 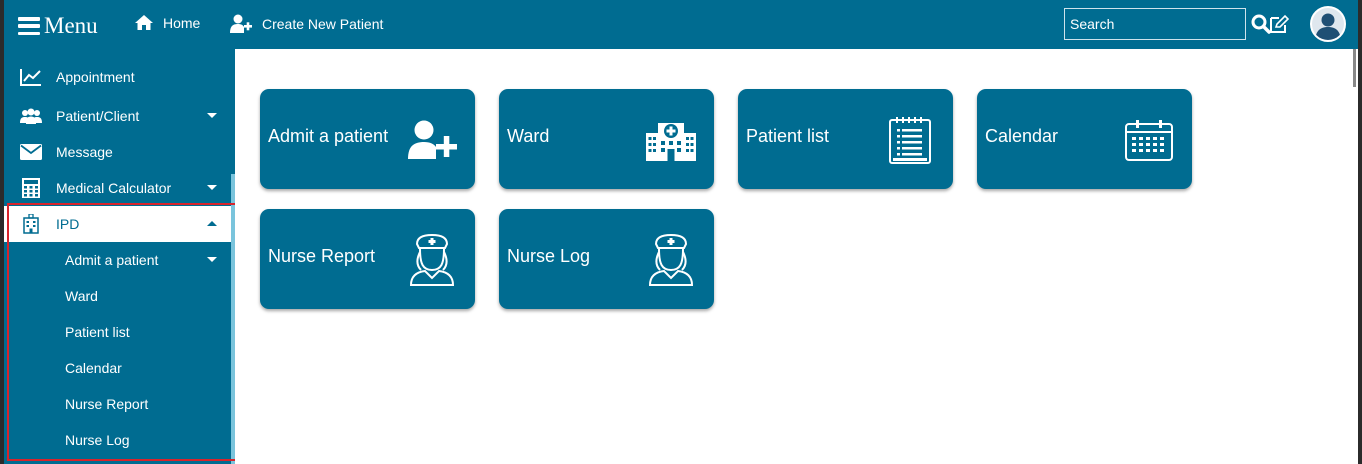 I want to click on sidebar-subitem-nurse-log: Nurse Log, so click(x=148, y=440).